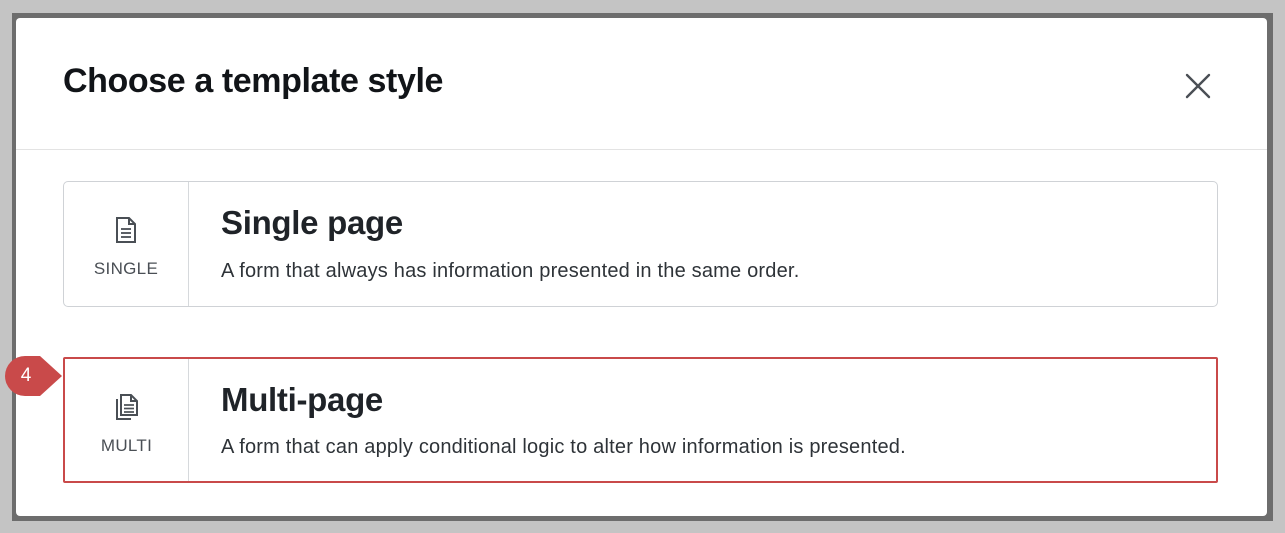 The width and height of the screenshot is (1285, 533). What do you see at coordinates (26, 375) in the screenshot?
I see `step-number: 4` at bounding box center [26, 375].